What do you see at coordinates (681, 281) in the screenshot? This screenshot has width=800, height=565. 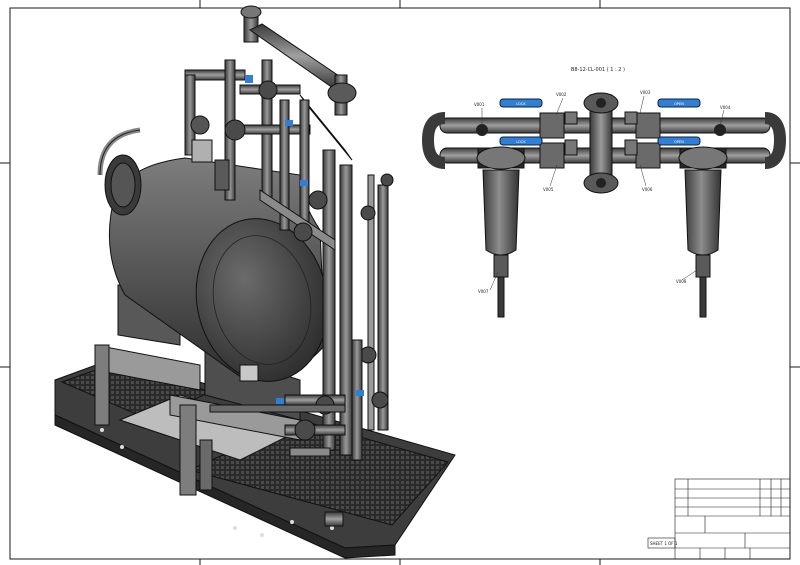 I see `valve-tag: V008` at bounding box center [681, 281].